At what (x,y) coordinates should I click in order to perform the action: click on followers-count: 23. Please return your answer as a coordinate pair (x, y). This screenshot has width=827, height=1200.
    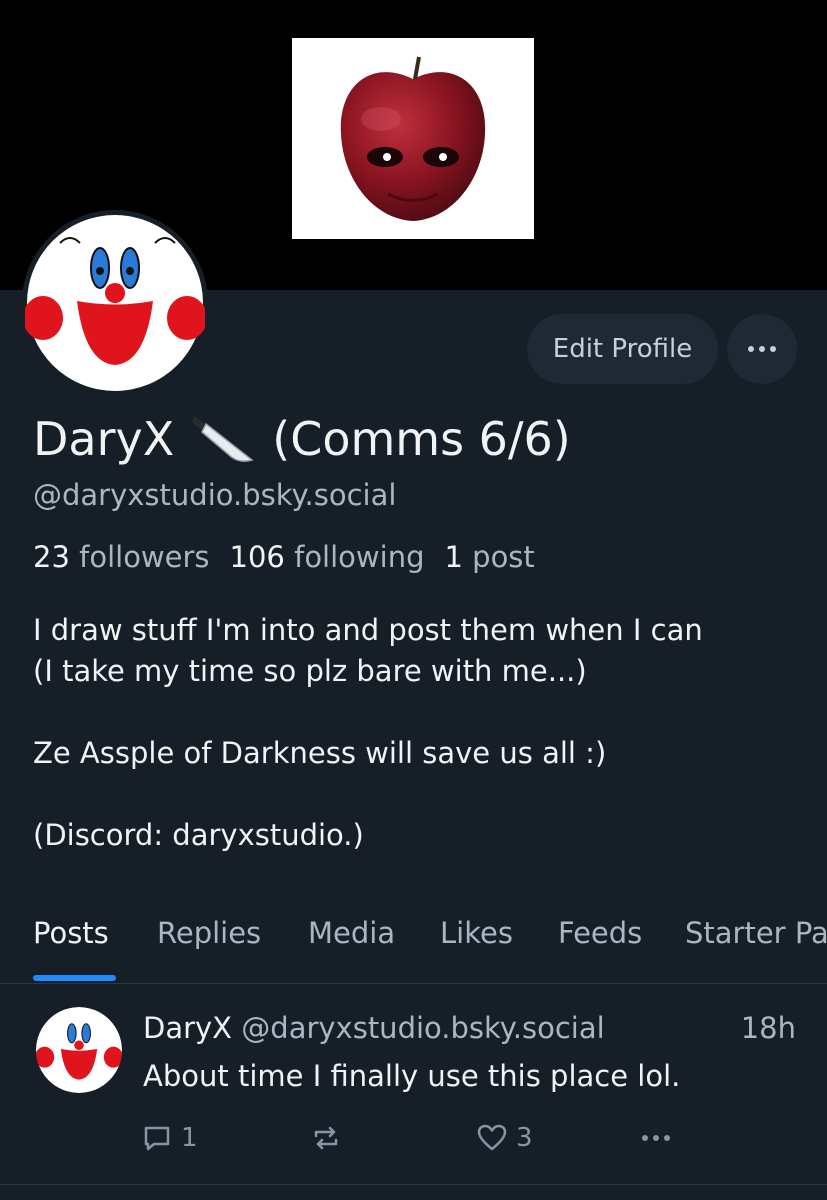
    Looking at the image, I should click on (51, 557).